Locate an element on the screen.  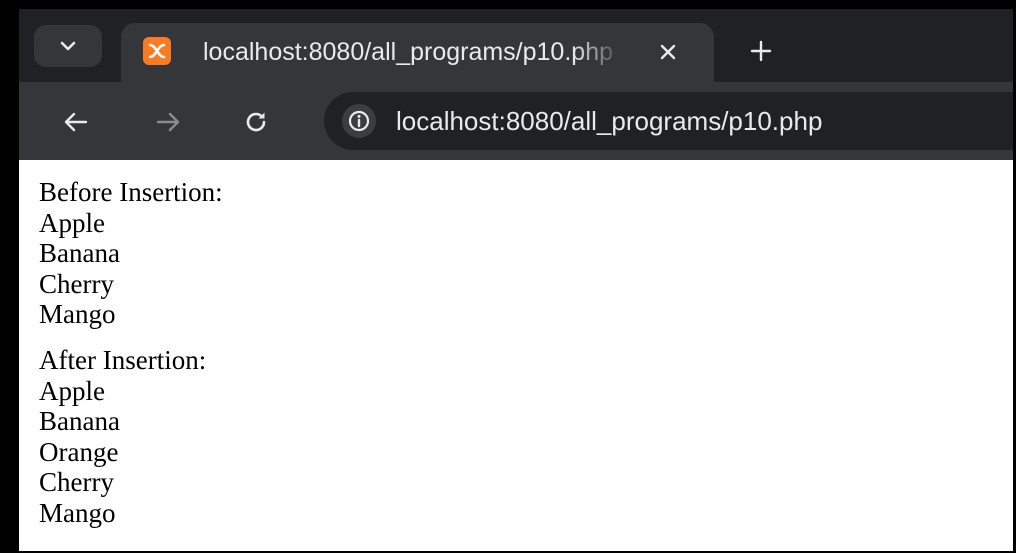
plus-icon is located at coordinates (761, 51).